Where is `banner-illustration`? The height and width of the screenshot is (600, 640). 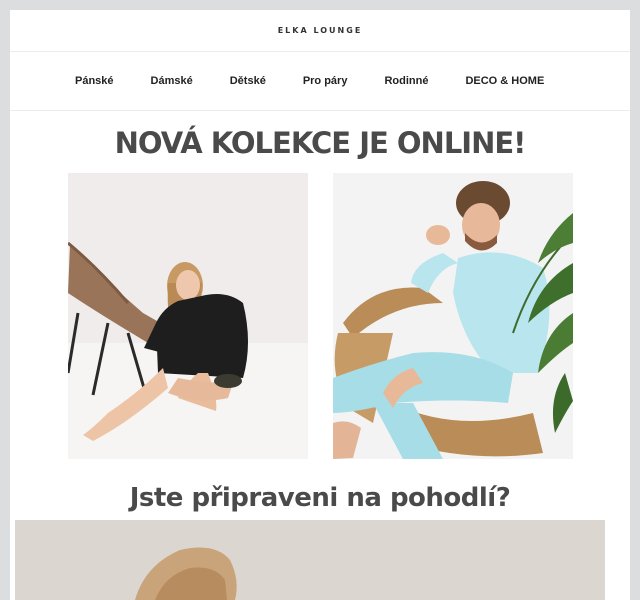 banner-illustration is located at coordinates (310, 560).